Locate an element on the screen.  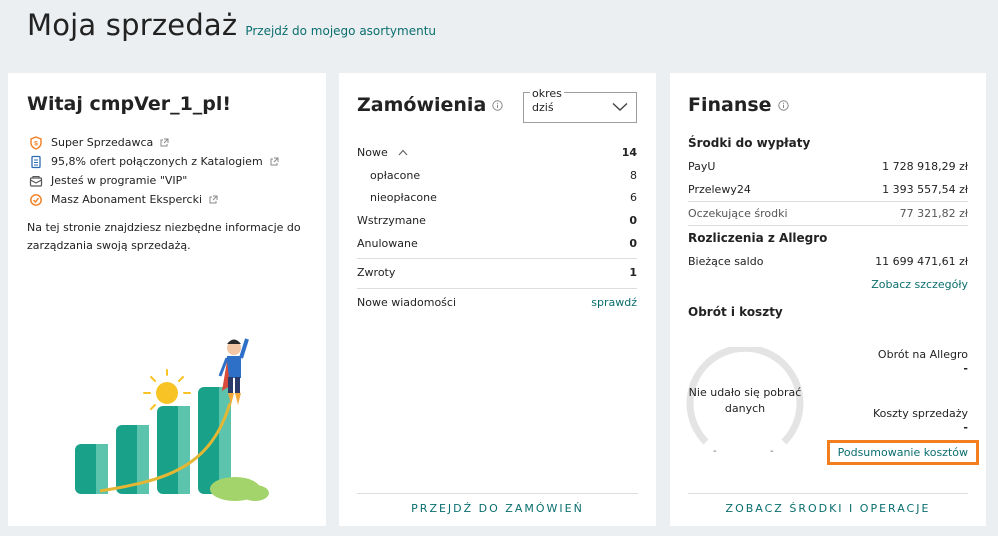
orders-title: Zamówienia is located at coordinates (422, 105).